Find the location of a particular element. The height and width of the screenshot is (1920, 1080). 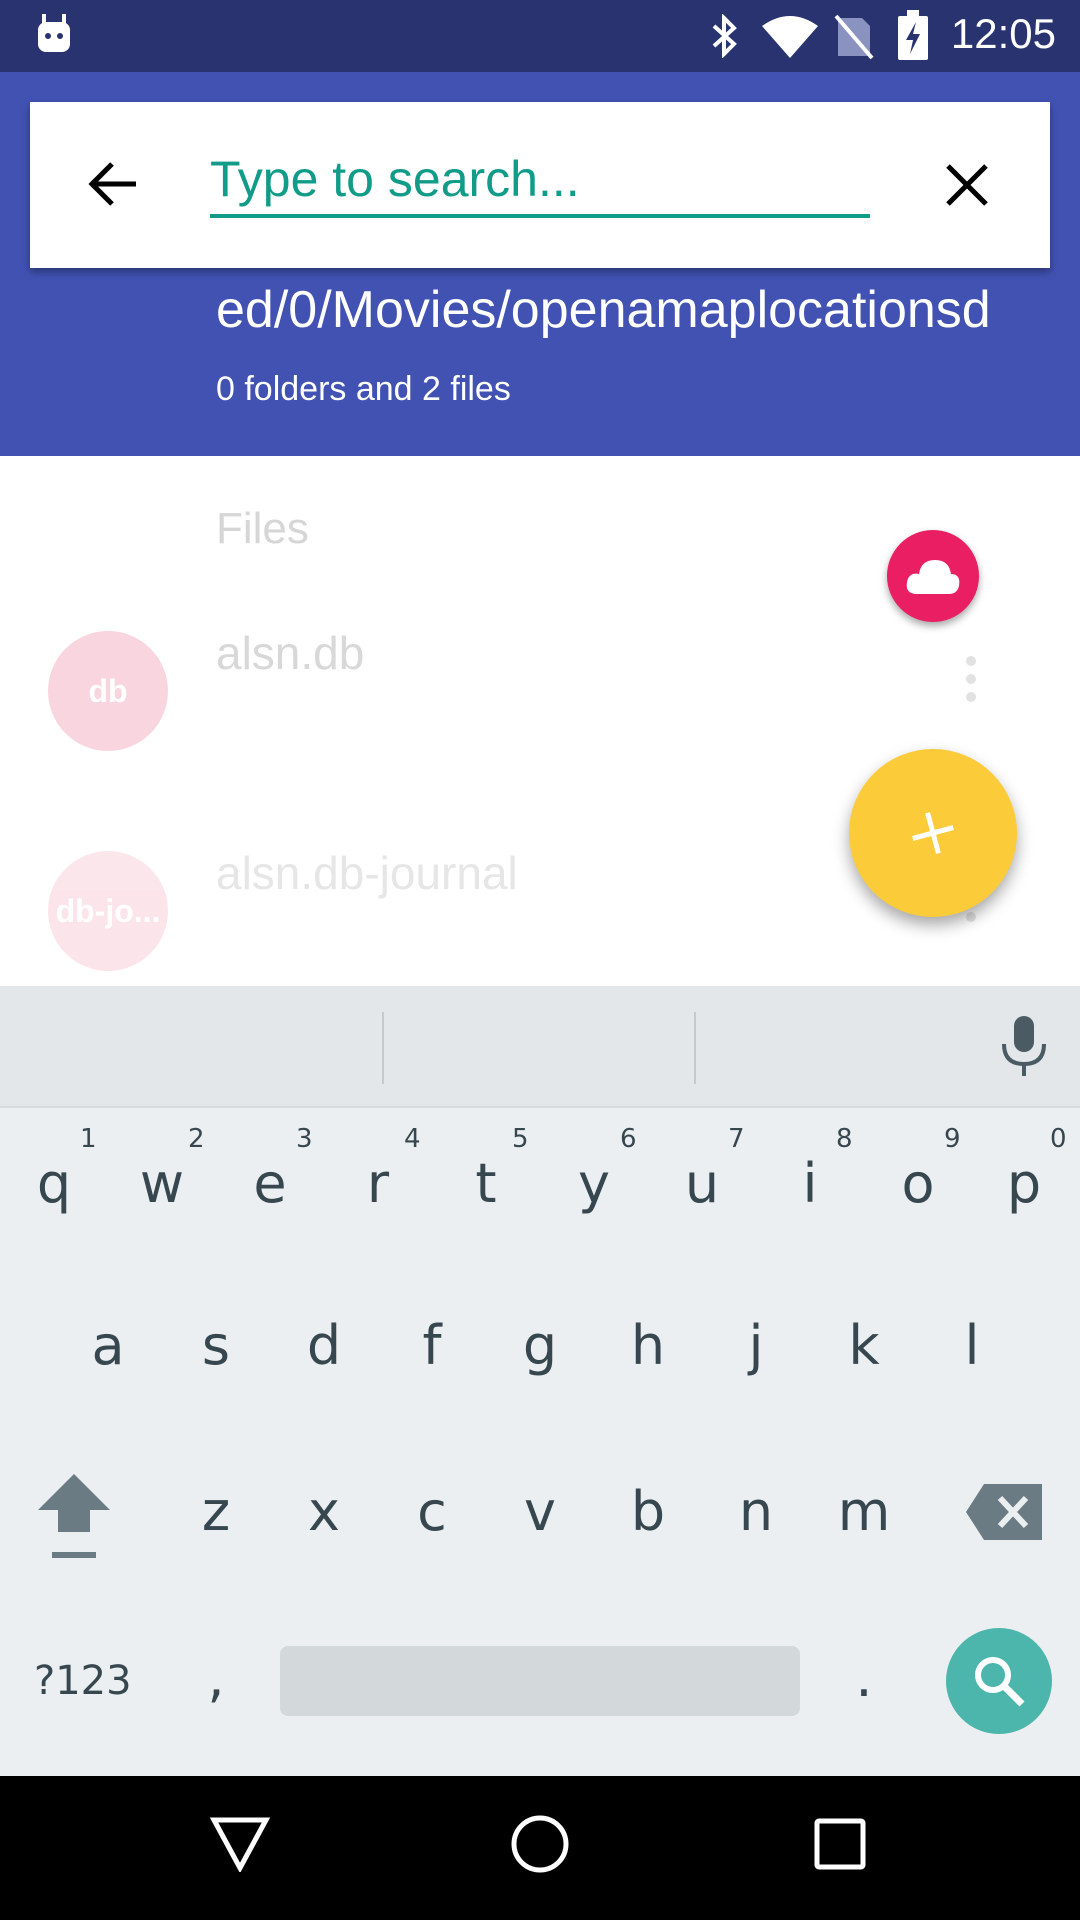

file-name: alsn.db is located at coordinates (290, 653).